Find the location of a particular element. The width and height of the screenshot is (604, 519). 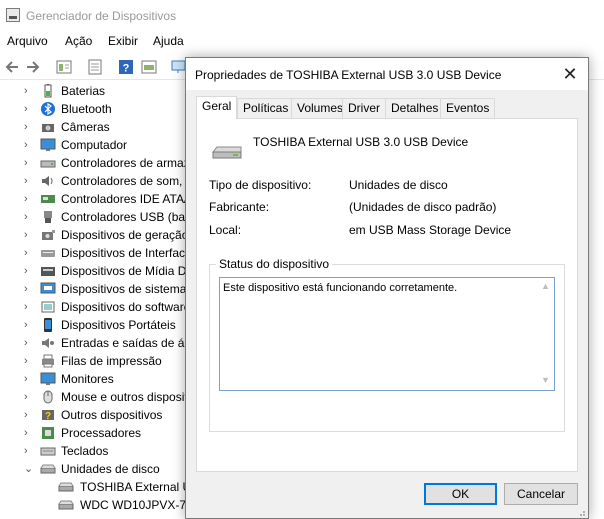

tab-volumes: Volumes is located at coordinates (320, 108).